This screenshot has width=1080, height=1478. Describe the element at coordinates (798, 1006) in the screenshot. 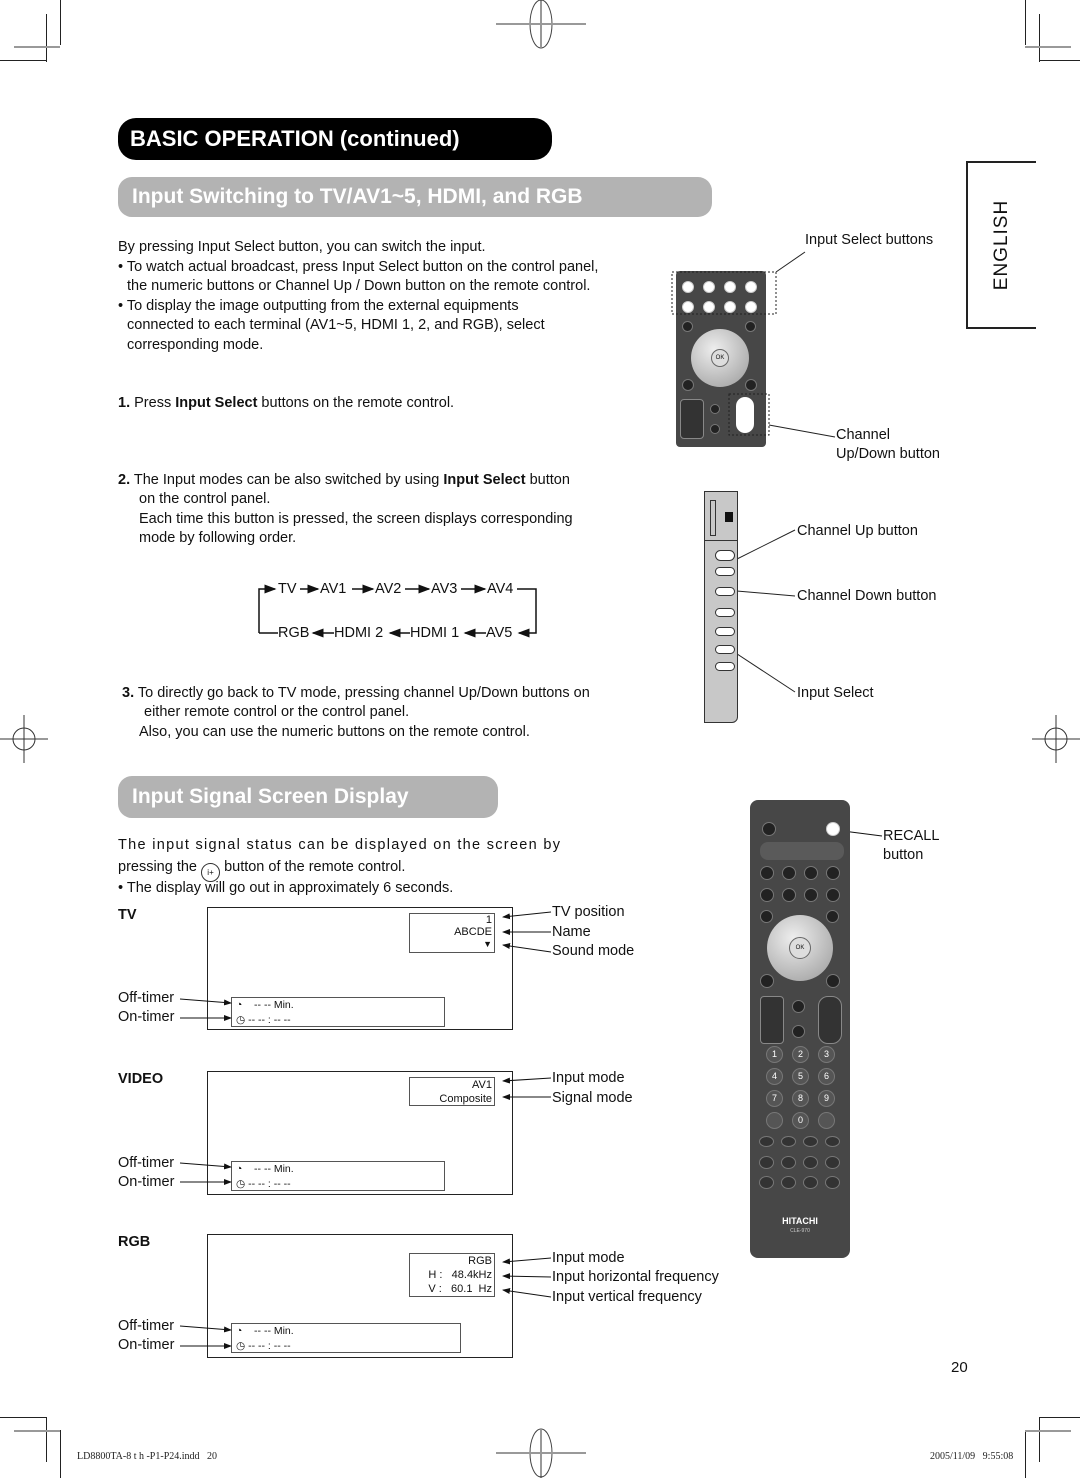

I see `dual-button` at that location.